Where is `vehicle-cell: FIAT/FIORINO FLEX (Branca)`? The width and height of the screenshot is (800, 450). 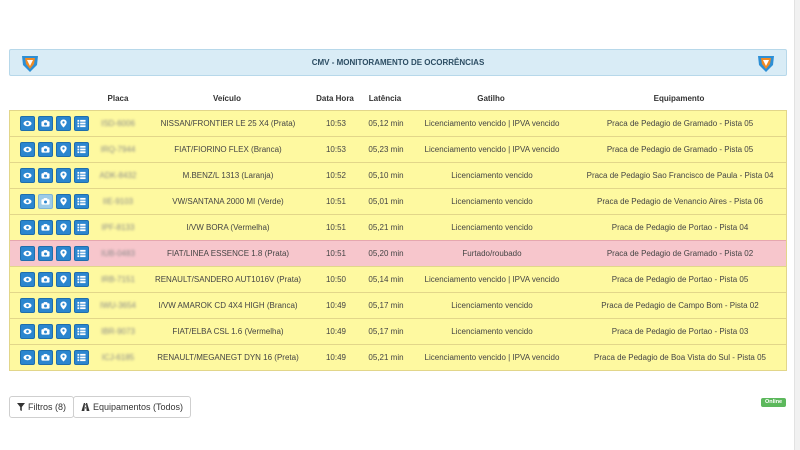 vehicle-cell: FIAT/FIORINO FLEX (Branca) is located at coordinates (228, 149).